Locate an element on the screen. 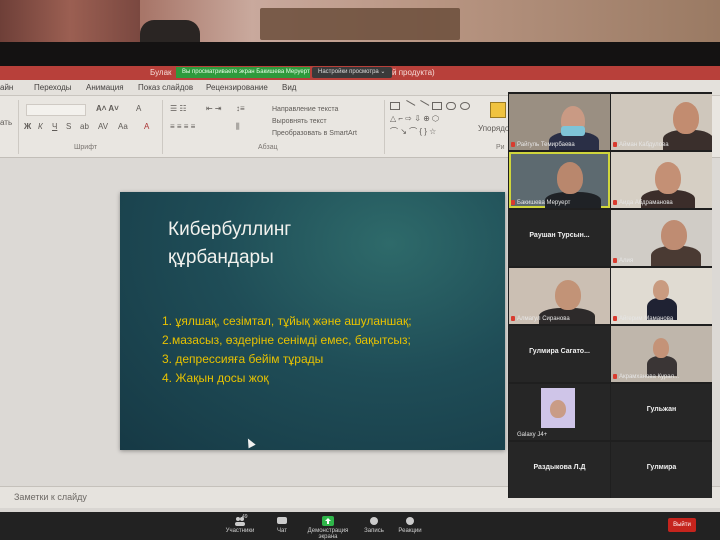 Image resolution: width=720 pixels, height=540 pixels. participant-tile: Раздыкова Л.Д is located at coordinates (559, 470).